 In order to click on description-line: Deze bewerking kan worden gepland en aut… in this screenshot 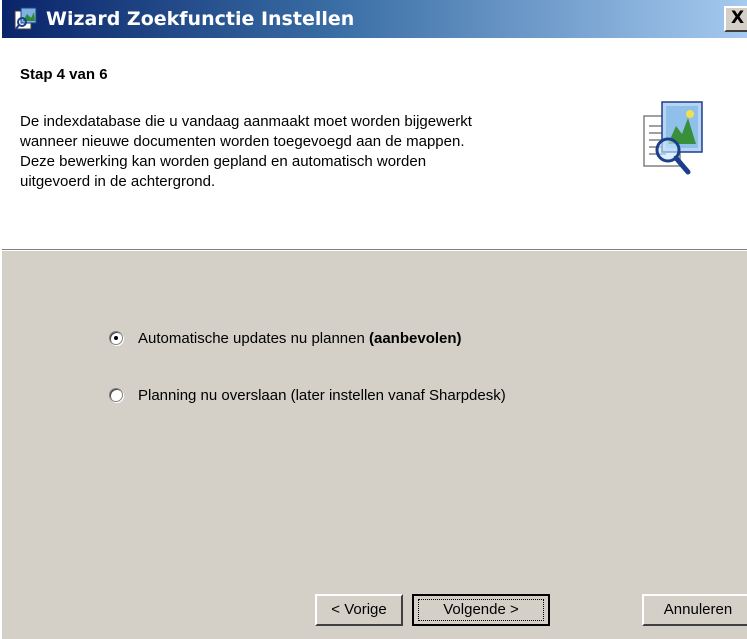, I will do `click(223, 161)`.